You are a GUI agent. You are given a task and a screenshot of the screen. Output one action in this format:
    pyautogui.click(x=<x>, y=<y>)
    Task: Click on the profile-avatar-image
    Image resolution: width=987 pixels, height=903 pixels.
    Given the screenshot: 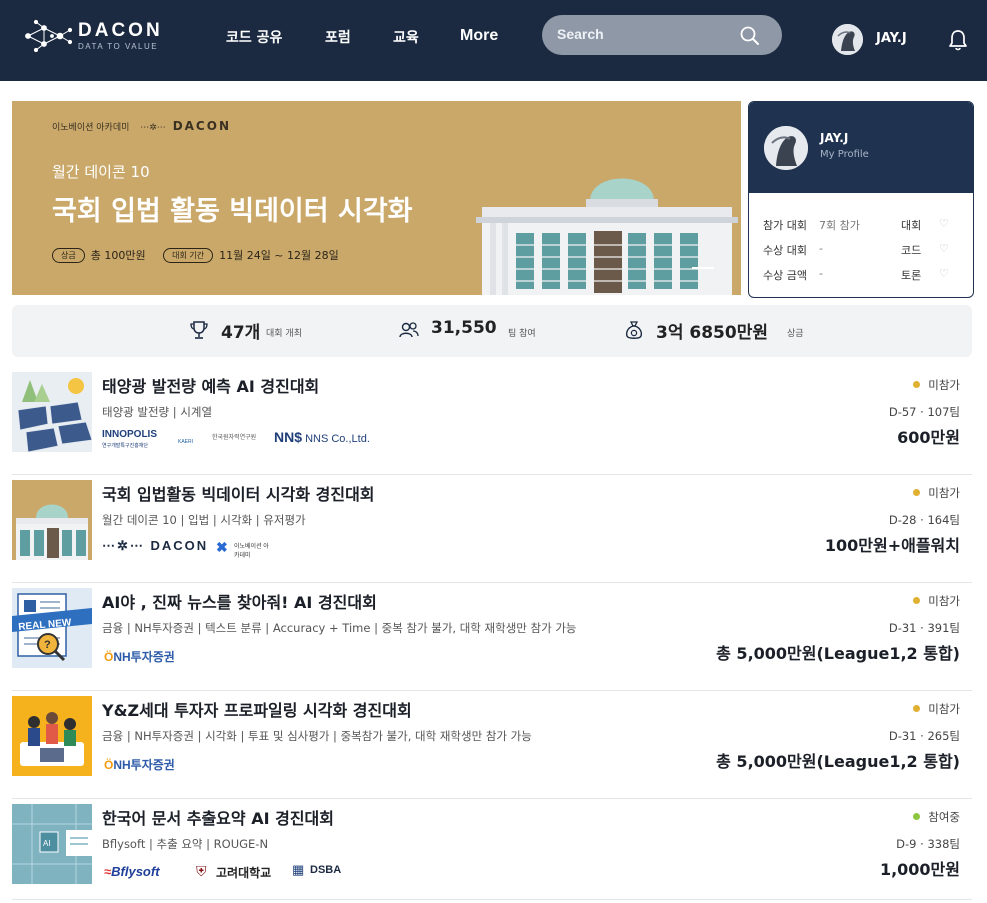 What is the action you would take?
    pyautogui.click(x=786, y=148)
    